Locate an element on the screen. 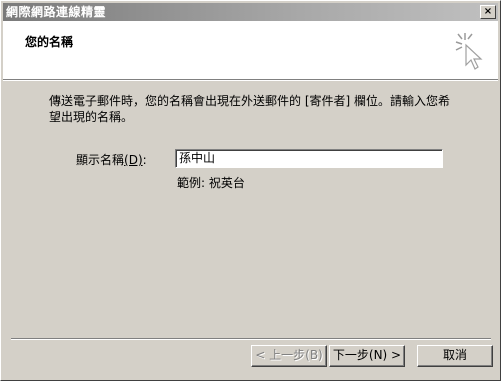  display-name-label-text: 顯示名稱 is located at coordinates (100, 160).